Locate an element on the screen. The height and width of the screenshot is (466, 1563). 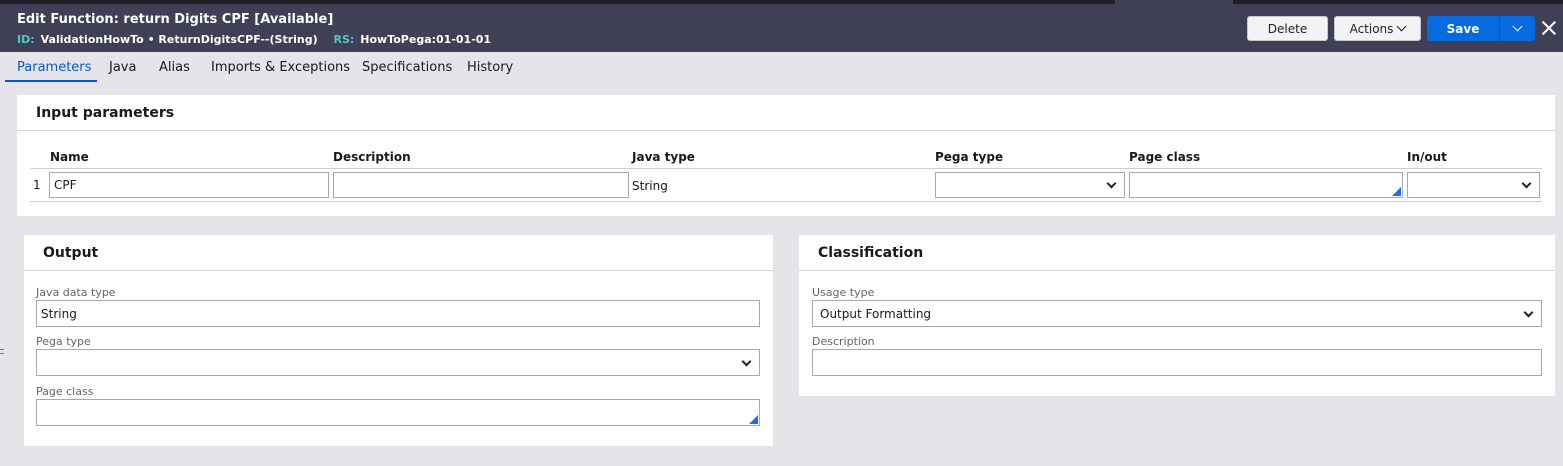
column-header-in-out: In/out is located at coordinates (1427, 157).